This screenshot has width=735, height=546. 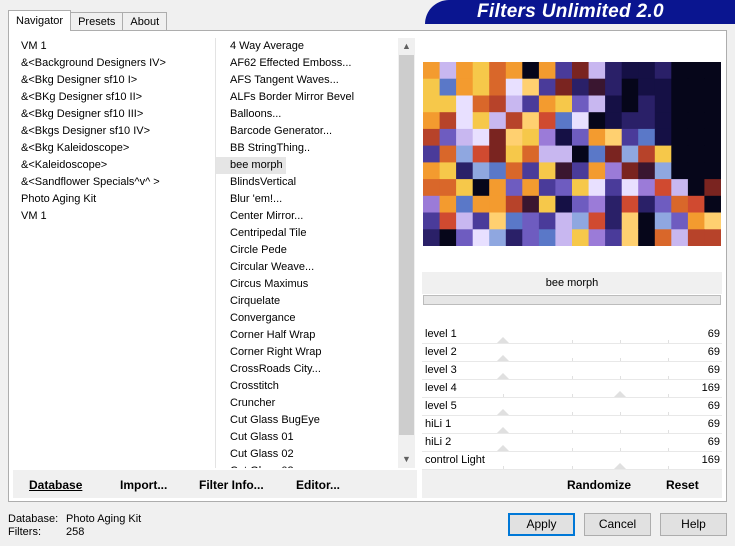 I want to click on filter-list-scrollbar: ▲ ▼, so click(x=406, y=253).